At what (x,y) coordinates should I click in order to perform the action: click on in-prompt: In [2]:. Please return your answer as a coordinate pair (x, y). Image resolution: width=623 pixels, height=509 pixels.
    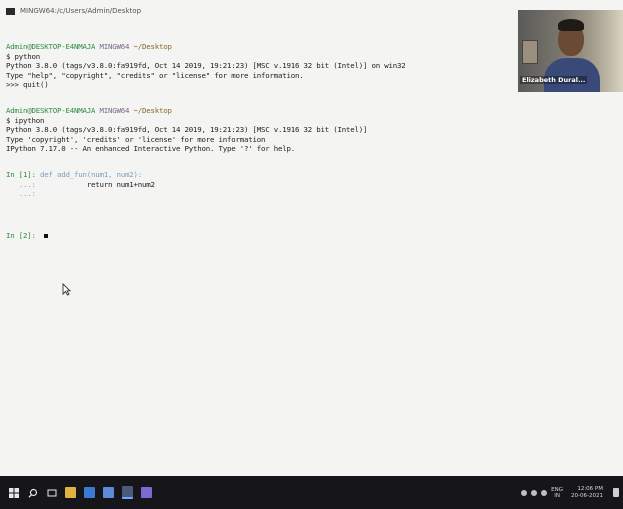
    Looking at the image, I should click on (21, 235).